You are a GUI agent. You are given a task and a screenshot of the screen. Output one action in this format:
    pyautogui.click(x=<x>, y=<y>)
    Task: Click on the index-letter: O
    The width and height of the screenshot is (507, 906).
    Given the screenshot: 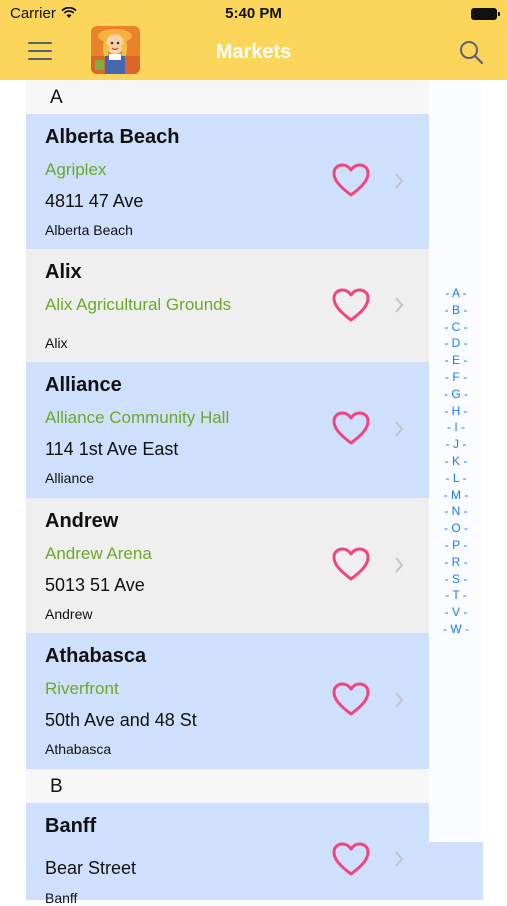 What is the action you would take?
    pyautogui.click(x=456, y=528)
    